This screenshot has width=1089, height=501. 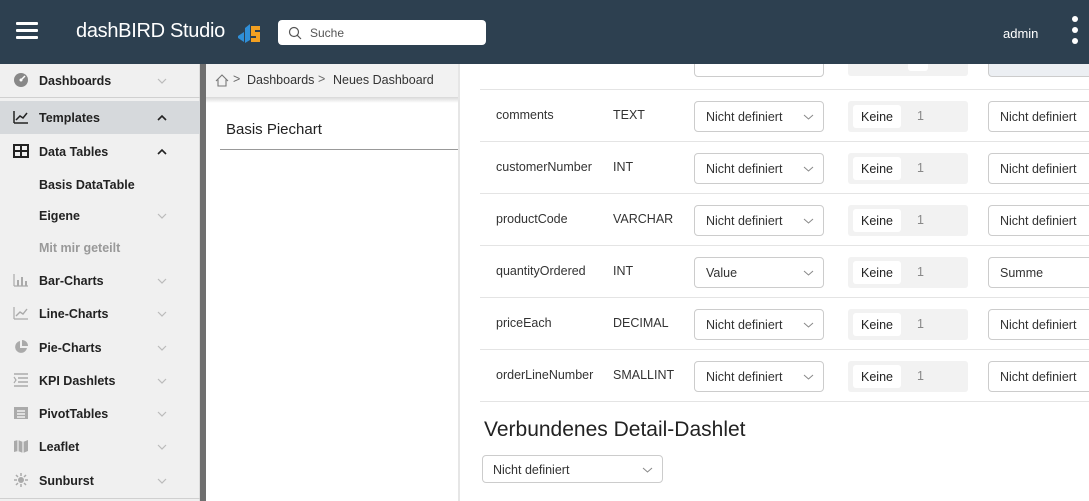 What do you see at coordinates (100, 480) in the screenshot?
I see `sidebar-item-sunburst: Sunburst` at bounding box center [100, 480].